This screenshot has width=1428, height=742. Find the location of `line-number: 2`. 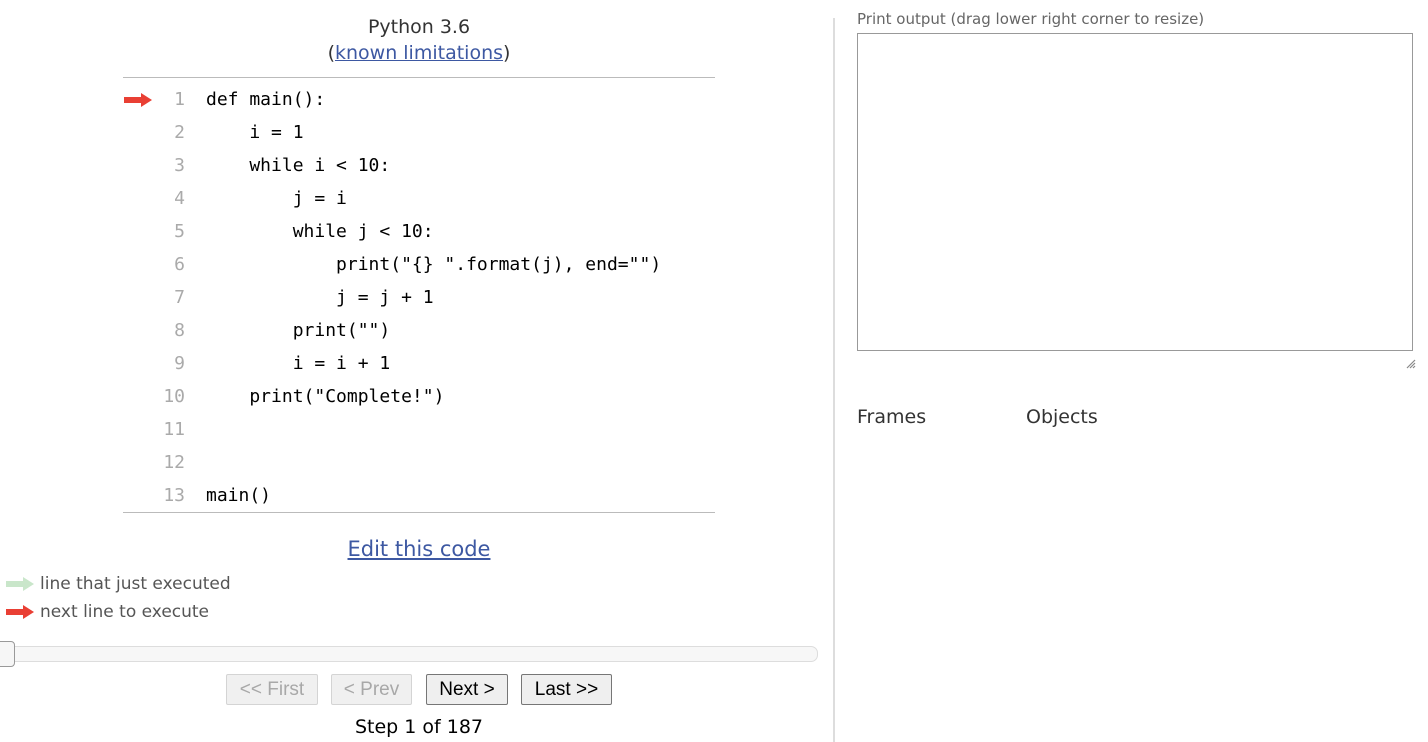

line-number: 2 is located at coordinates (179, 132).